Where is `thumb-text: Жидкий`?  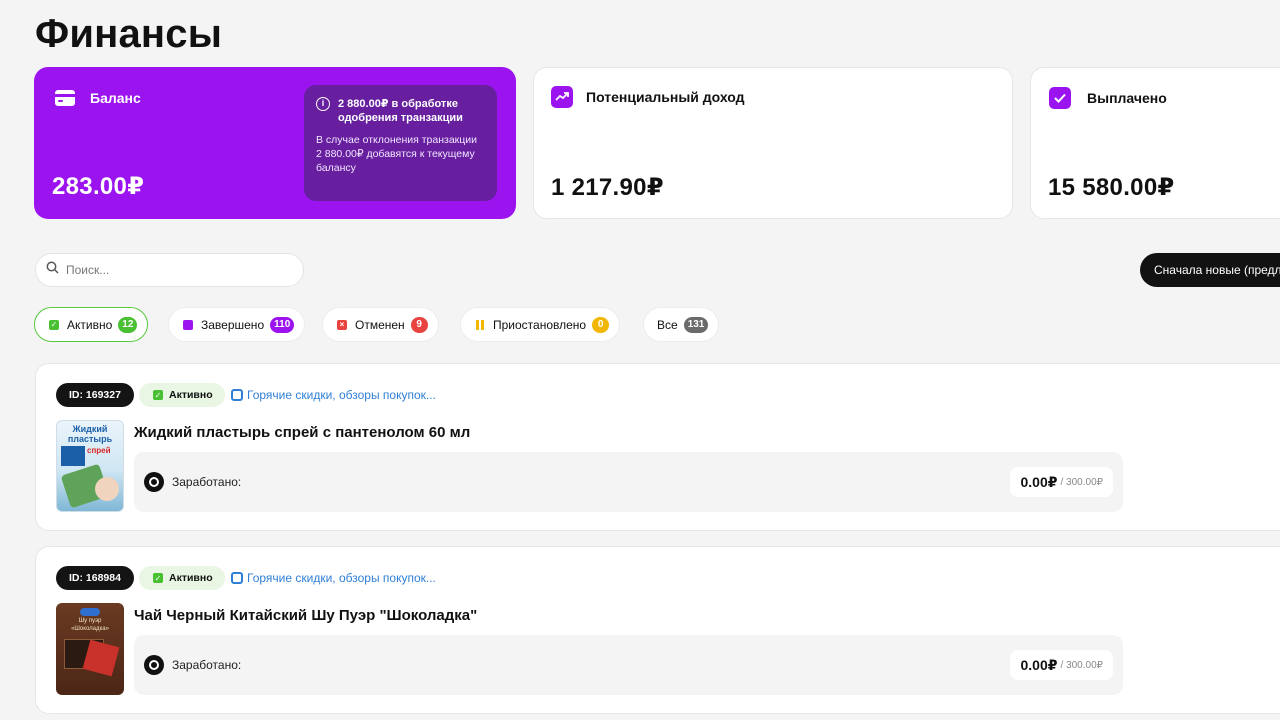 thumb-text: Жидкий is located at coordinates (90, 429).